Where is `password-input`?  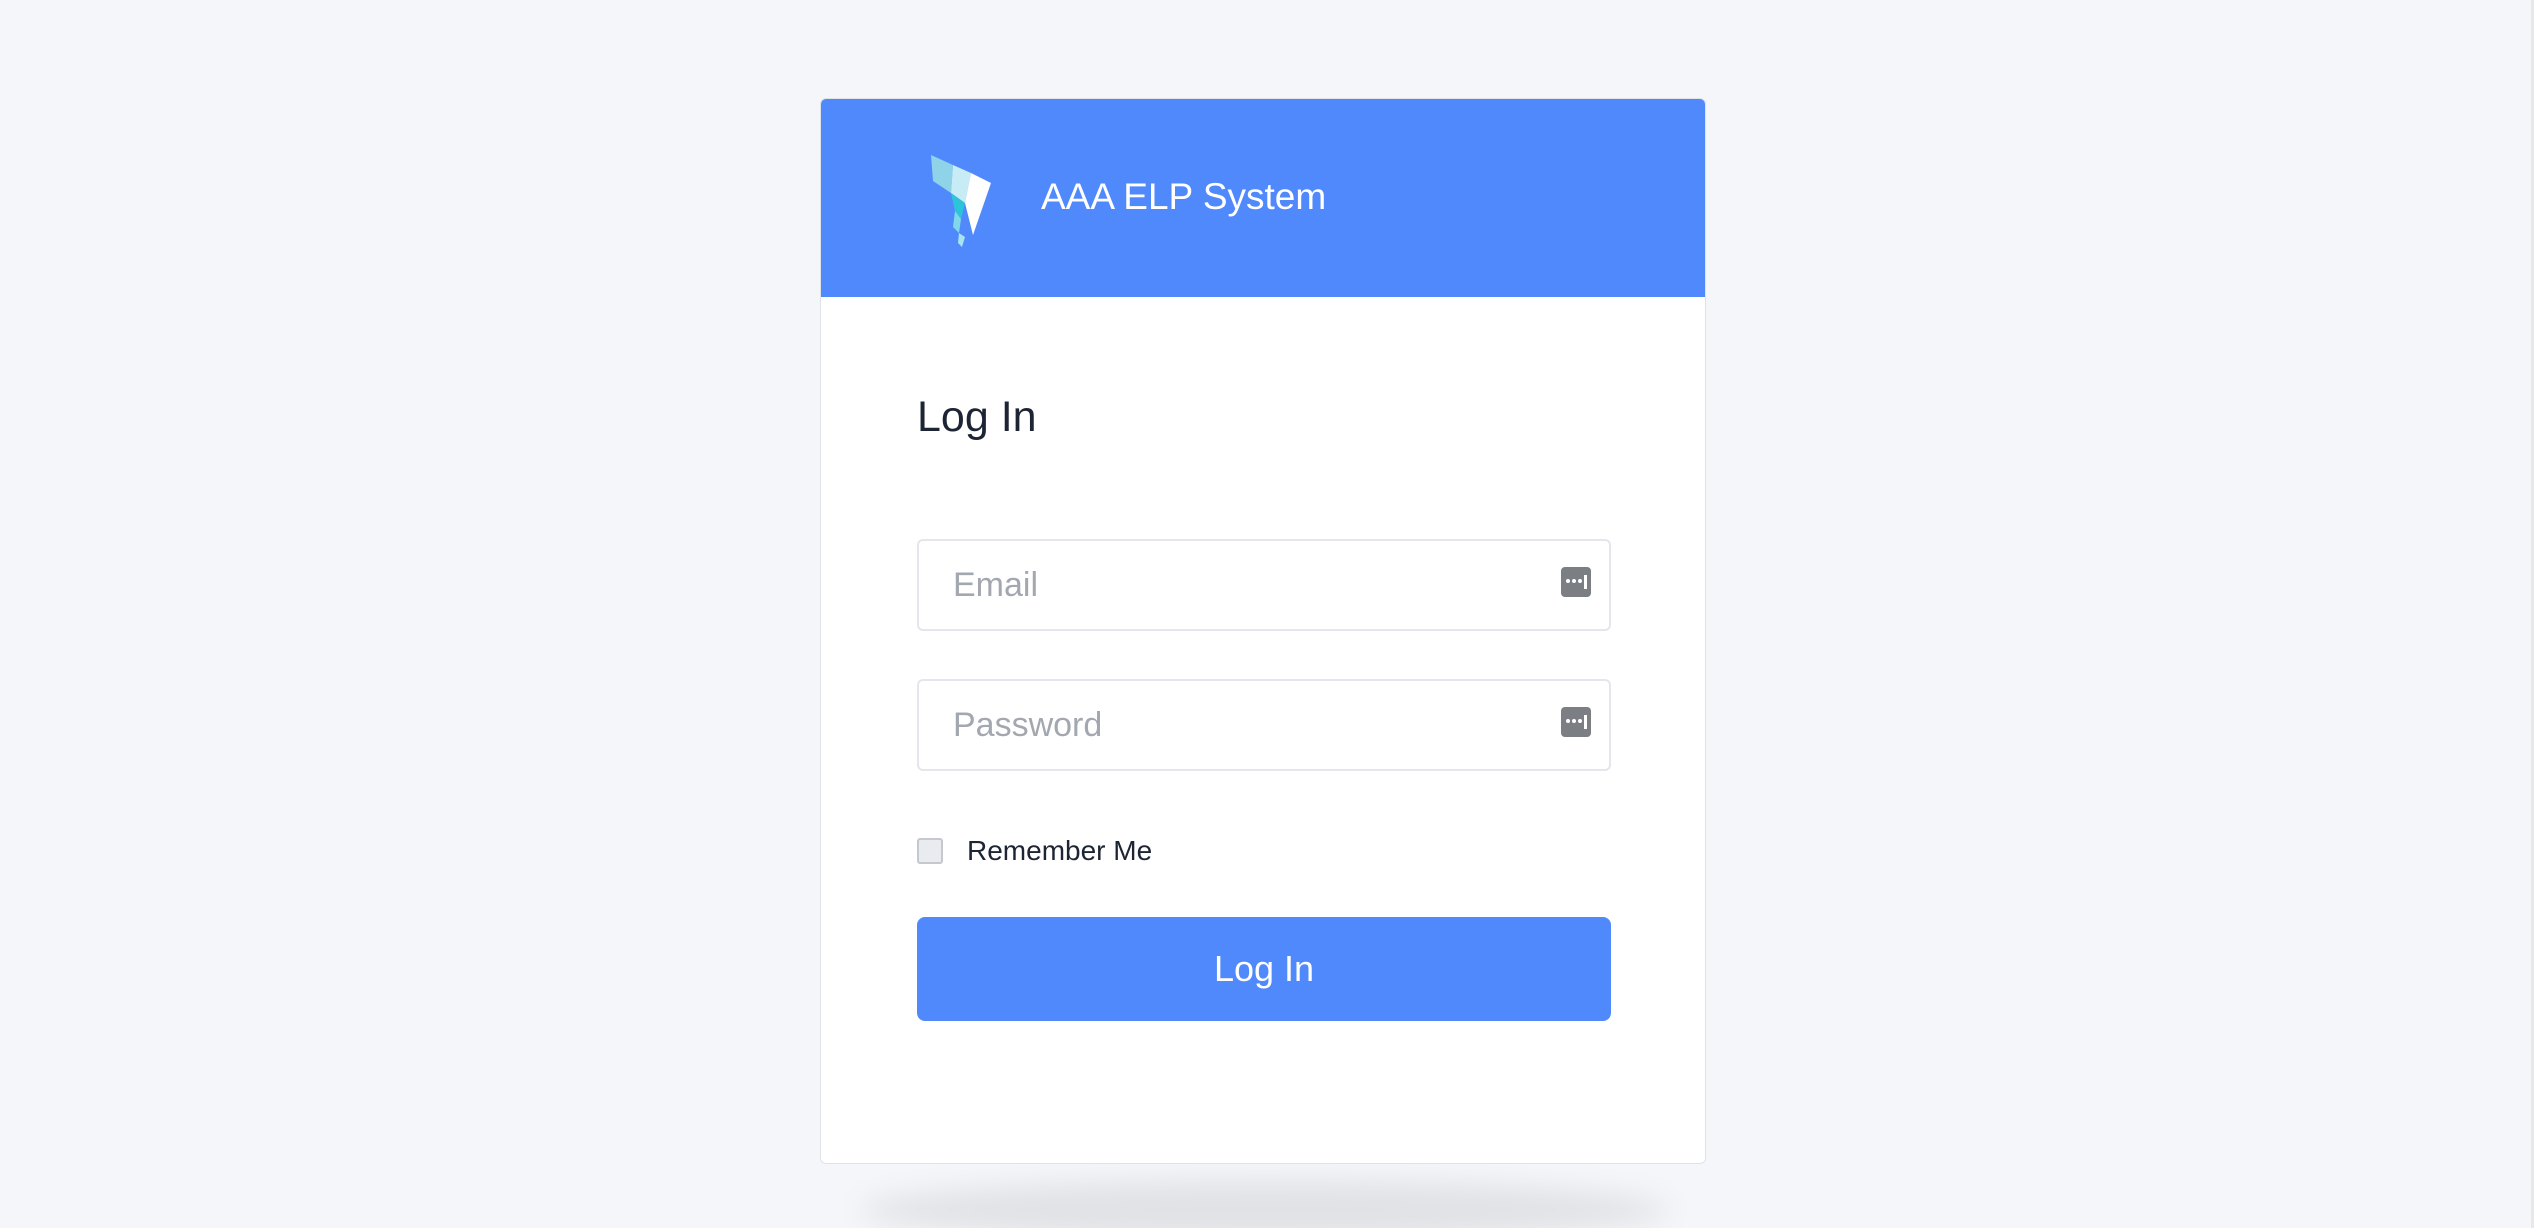
password-input is located at coordinates (1233, 725).